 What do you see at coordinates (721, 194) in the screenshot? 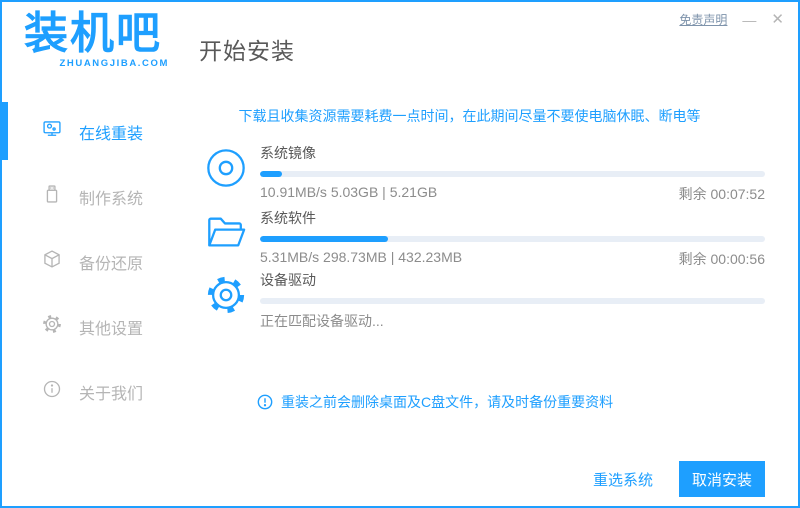
I see `task-remaining-time: 剩余 00:07:52` at bounding box center [721, 194].